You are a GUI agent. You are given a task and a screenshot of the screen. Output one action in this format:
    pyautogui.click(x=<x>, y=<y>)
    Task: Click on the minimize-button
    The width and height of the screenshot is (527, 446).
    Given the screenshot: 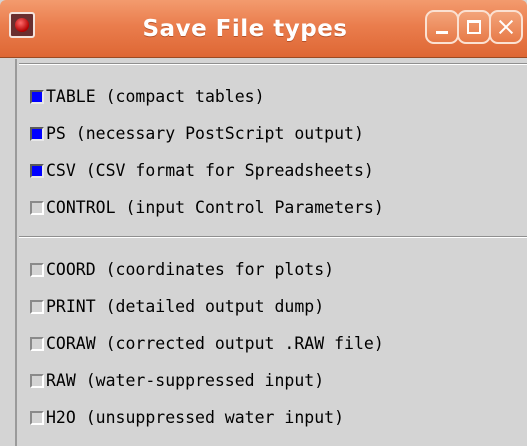 What is the action you would take?
    pyautogui.click(x=442, y=27)
    